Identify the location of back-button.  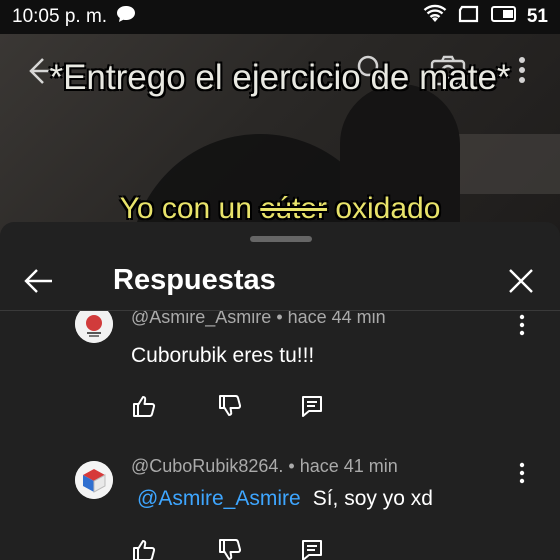
(39, 281).